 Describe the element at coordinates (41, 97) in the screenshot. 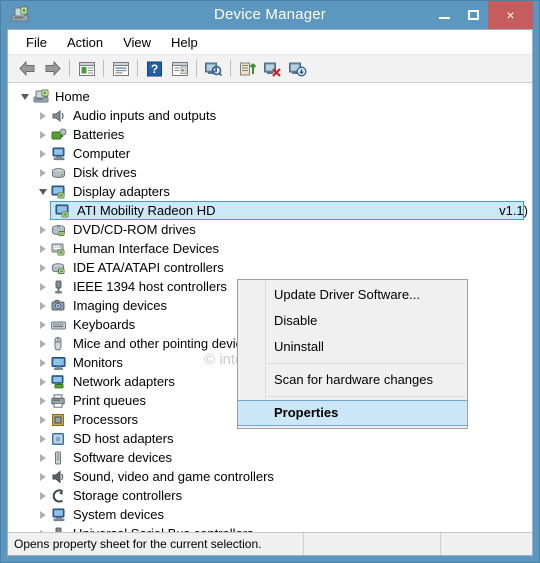

I see `computer-home-icon` at that location.